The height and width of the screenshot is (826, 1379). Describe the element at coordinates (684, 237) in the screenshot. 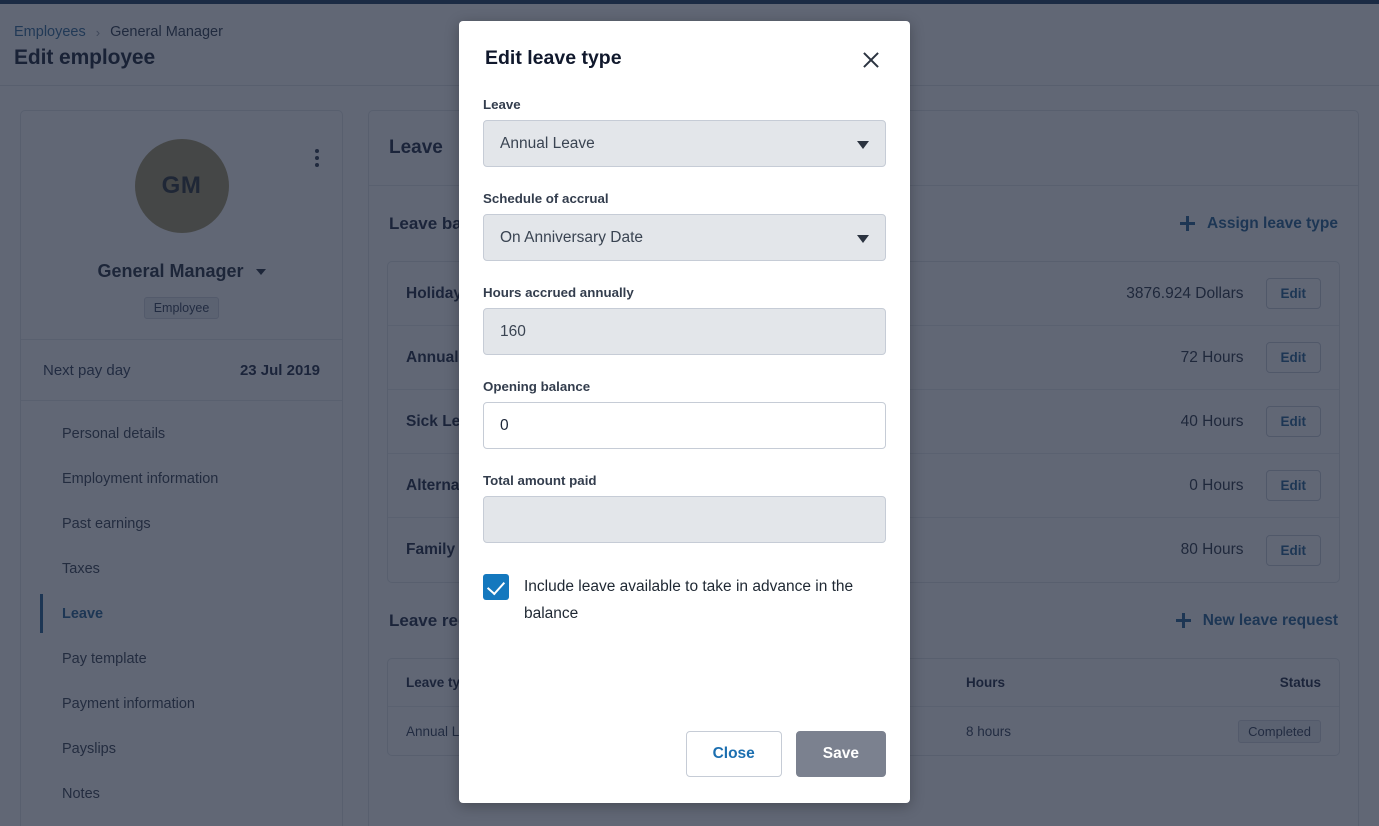

I see `schedule-of-accrual-select: On Anniversary Date` at that location.